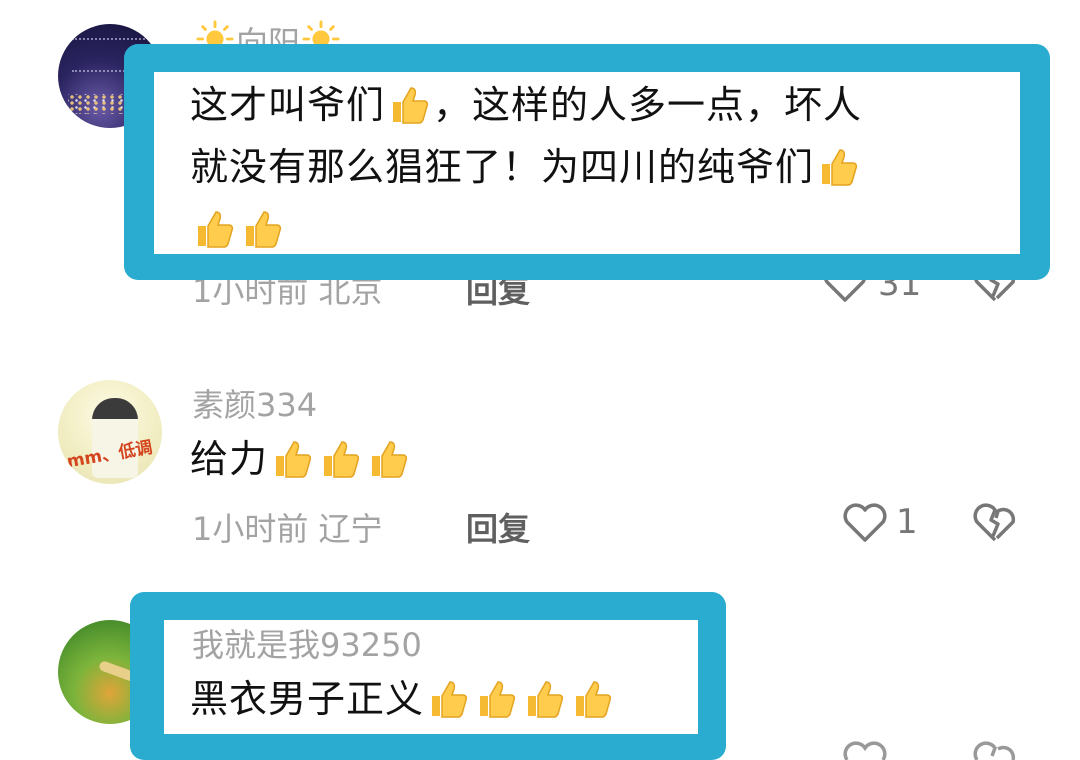 The height and width of the screenshot is (760, 1080). Describe the element at coordinates (907, 522) in the screenshot. I see `like-count: 1` at that location.